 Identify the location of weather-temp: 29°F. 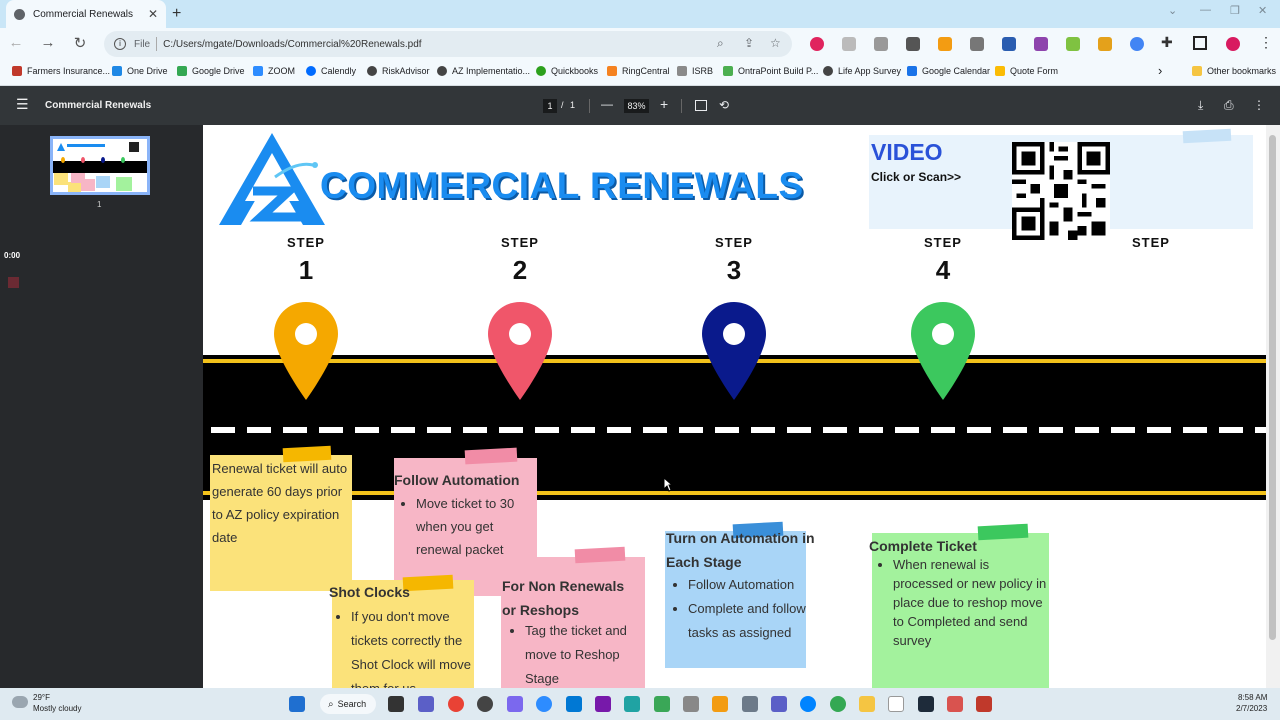
(41, 697).